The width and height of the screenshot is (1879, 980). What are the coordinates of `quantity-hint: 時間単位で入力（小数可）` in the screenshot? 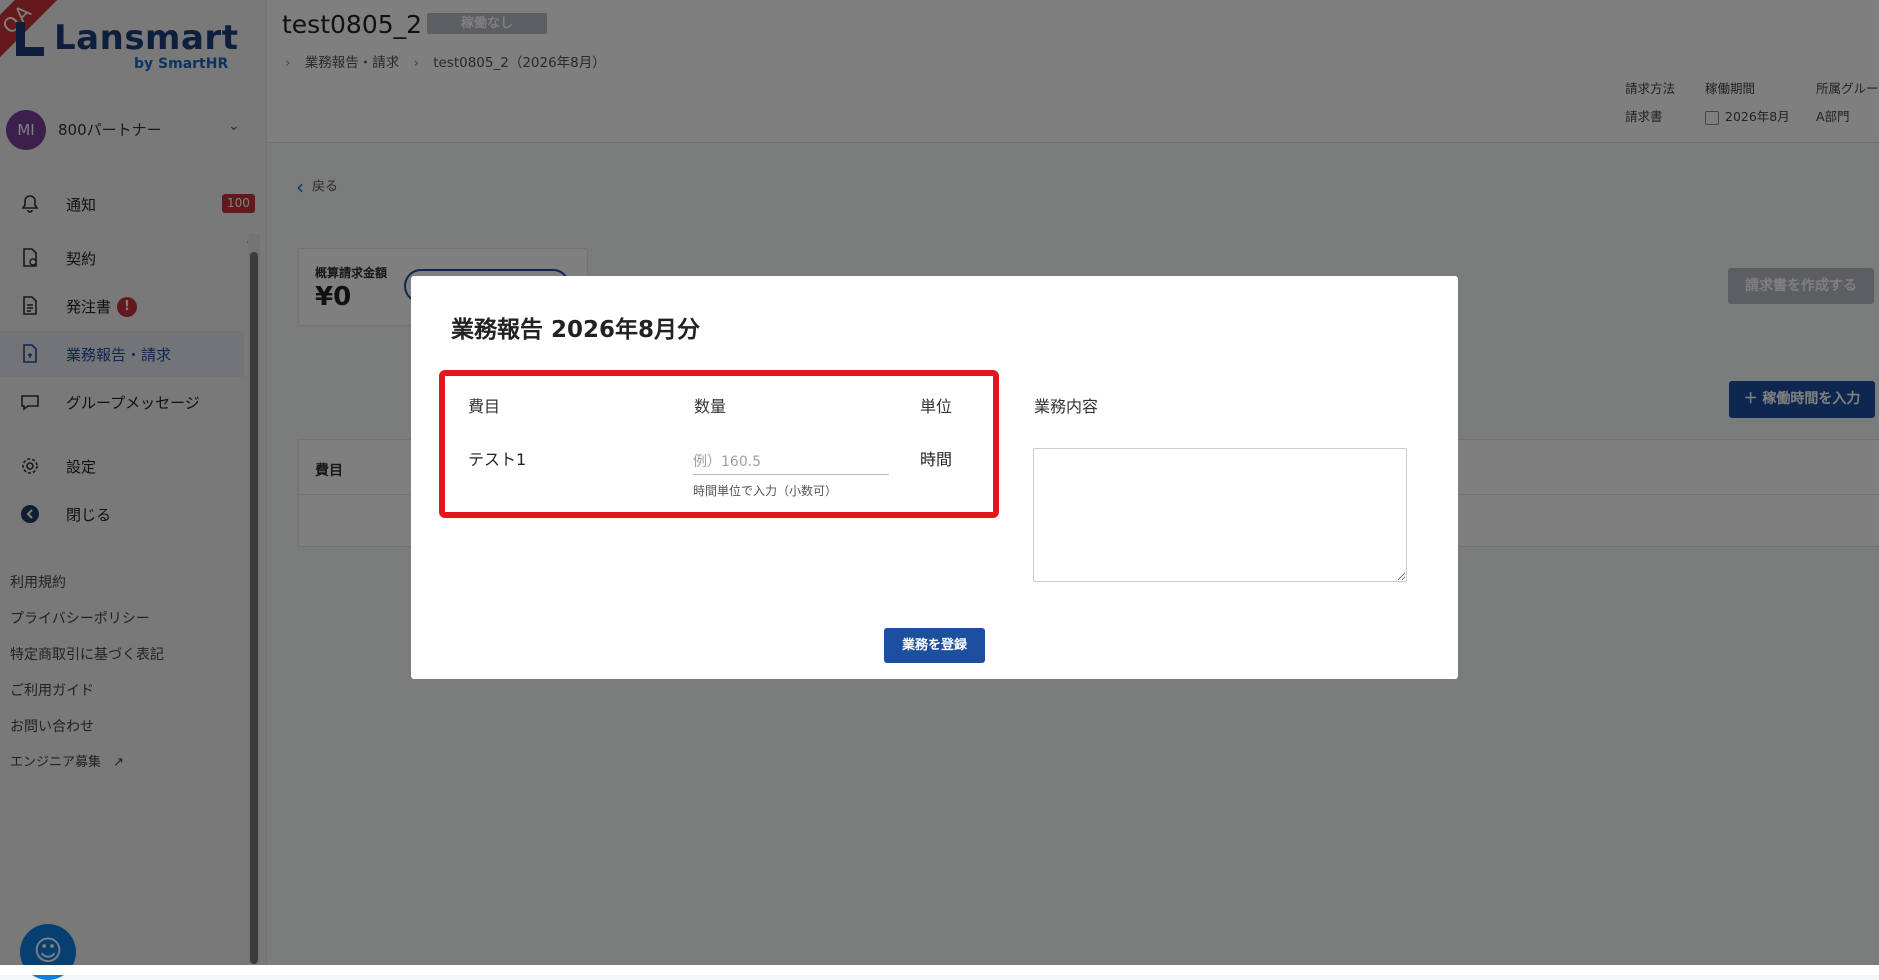 It's located at (765, 491).